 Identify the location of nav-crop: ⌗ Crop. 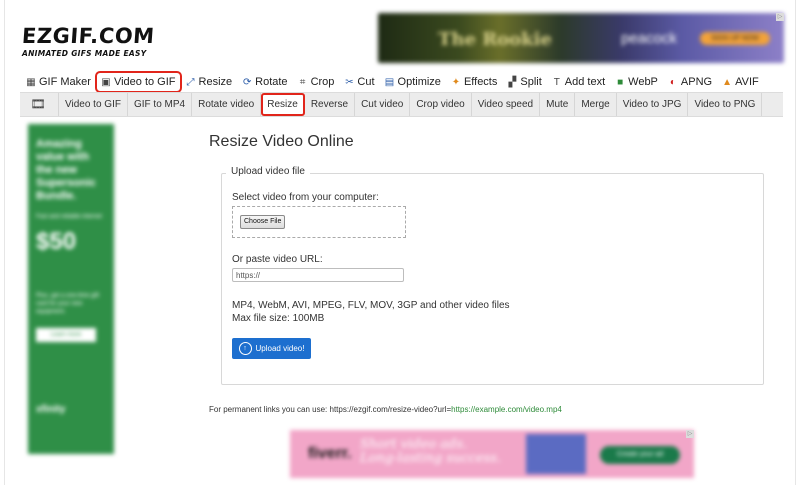
(316, 82).